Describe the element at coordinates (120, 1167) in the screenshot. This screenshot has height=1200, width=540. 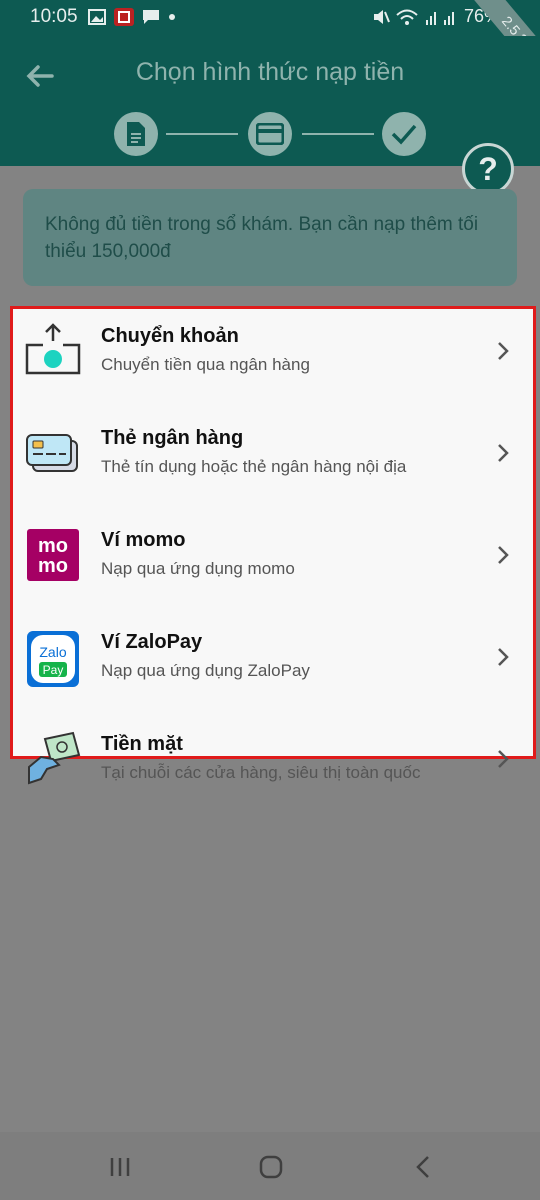
I see `recent-apps-icon` at that location.